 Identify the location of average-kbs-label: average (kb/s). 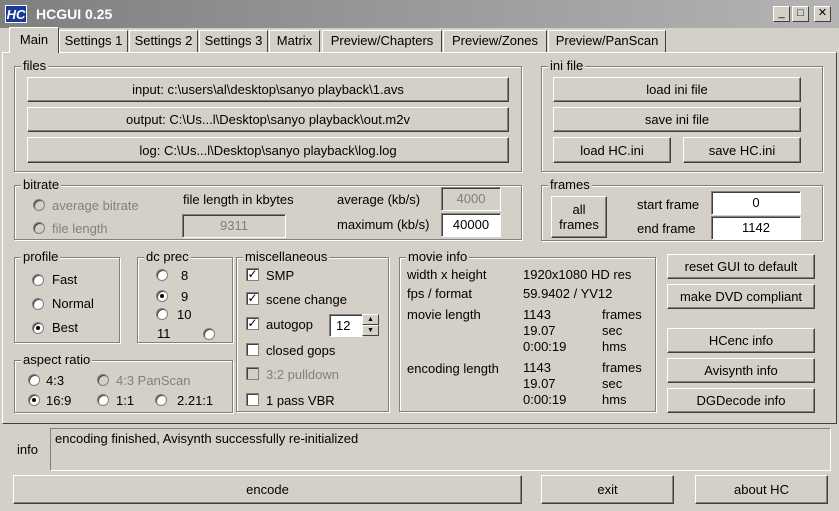
(379, 199).